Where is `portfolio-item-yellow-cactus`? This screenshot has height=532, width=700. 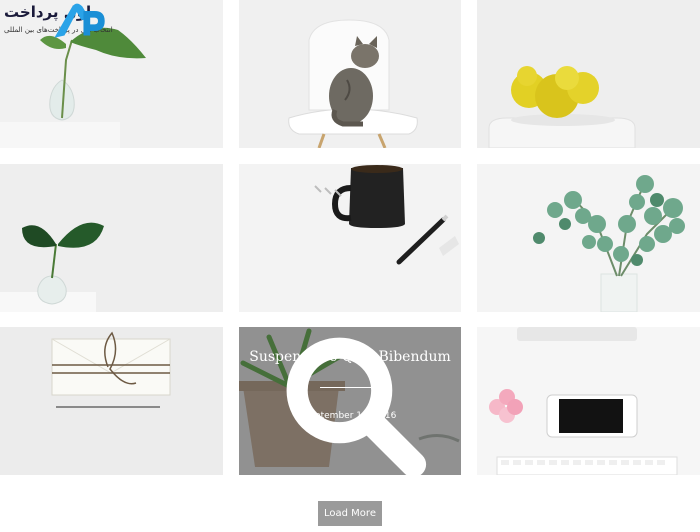
portfolio-item-yellow-cactus is located at coordinates (588, 74).